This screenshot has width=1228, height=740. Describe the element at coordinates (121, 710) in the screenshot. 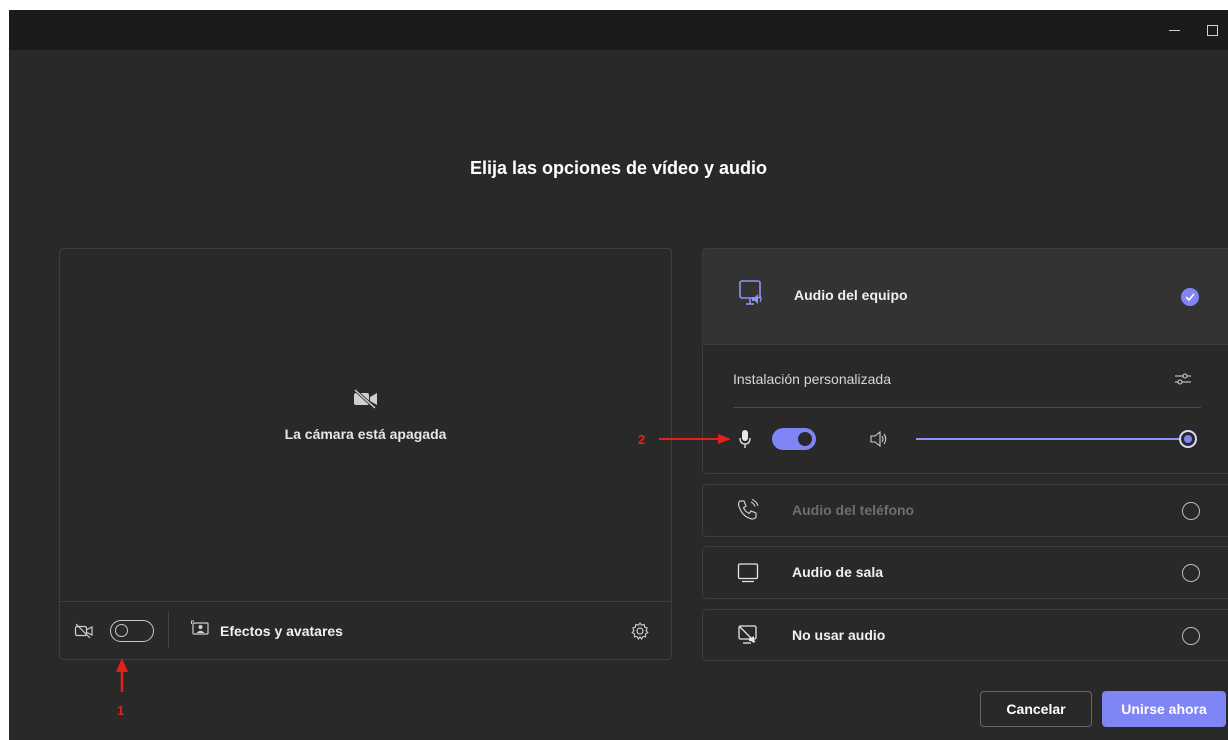

I see `annotation-marker-1: 1` at that location.